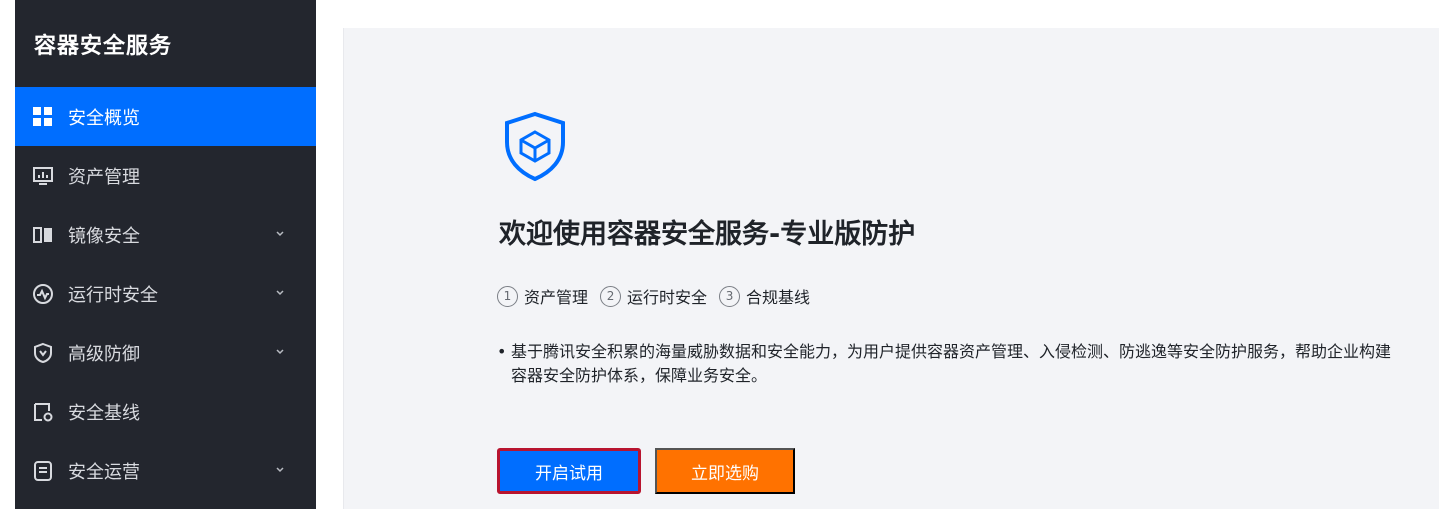 The width and height of the screenshot is (1439, 509). I want to click on sidebar-item-security-baseline: 安全基线, so click(165, 411).